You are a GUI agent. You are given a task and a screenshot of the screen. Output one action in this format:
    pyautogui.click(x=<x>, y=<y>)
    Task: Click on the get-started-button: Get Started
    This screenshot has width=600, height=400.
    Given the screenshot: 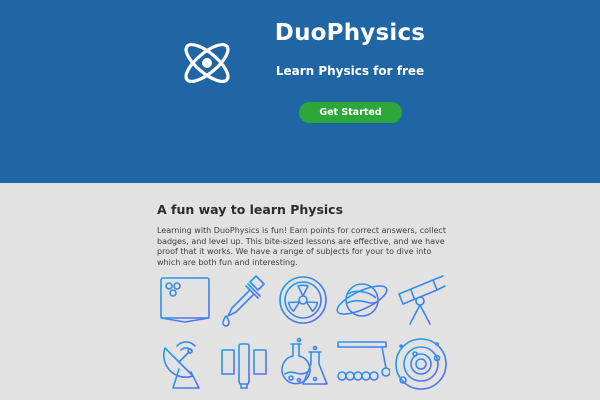 What is the action you would take?
    pyautogui.click(x=350, y=112)
    